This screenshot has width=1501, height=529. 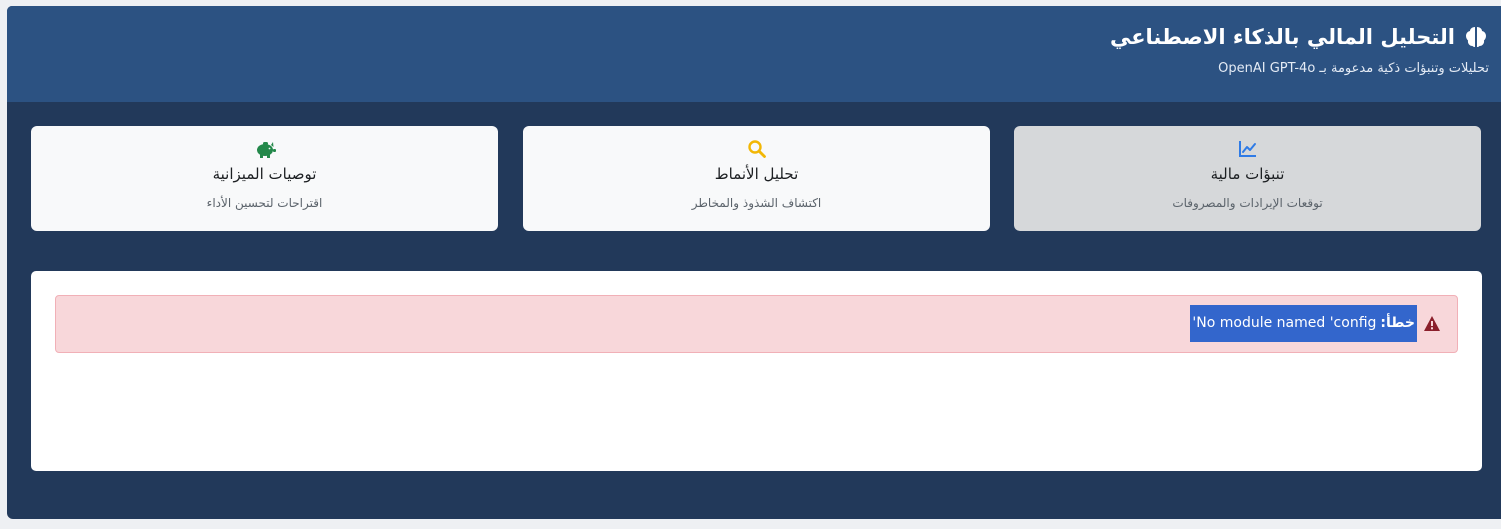 I want to click on error-message: خطأ:No module named 'config', so click(x=1303, y=323).